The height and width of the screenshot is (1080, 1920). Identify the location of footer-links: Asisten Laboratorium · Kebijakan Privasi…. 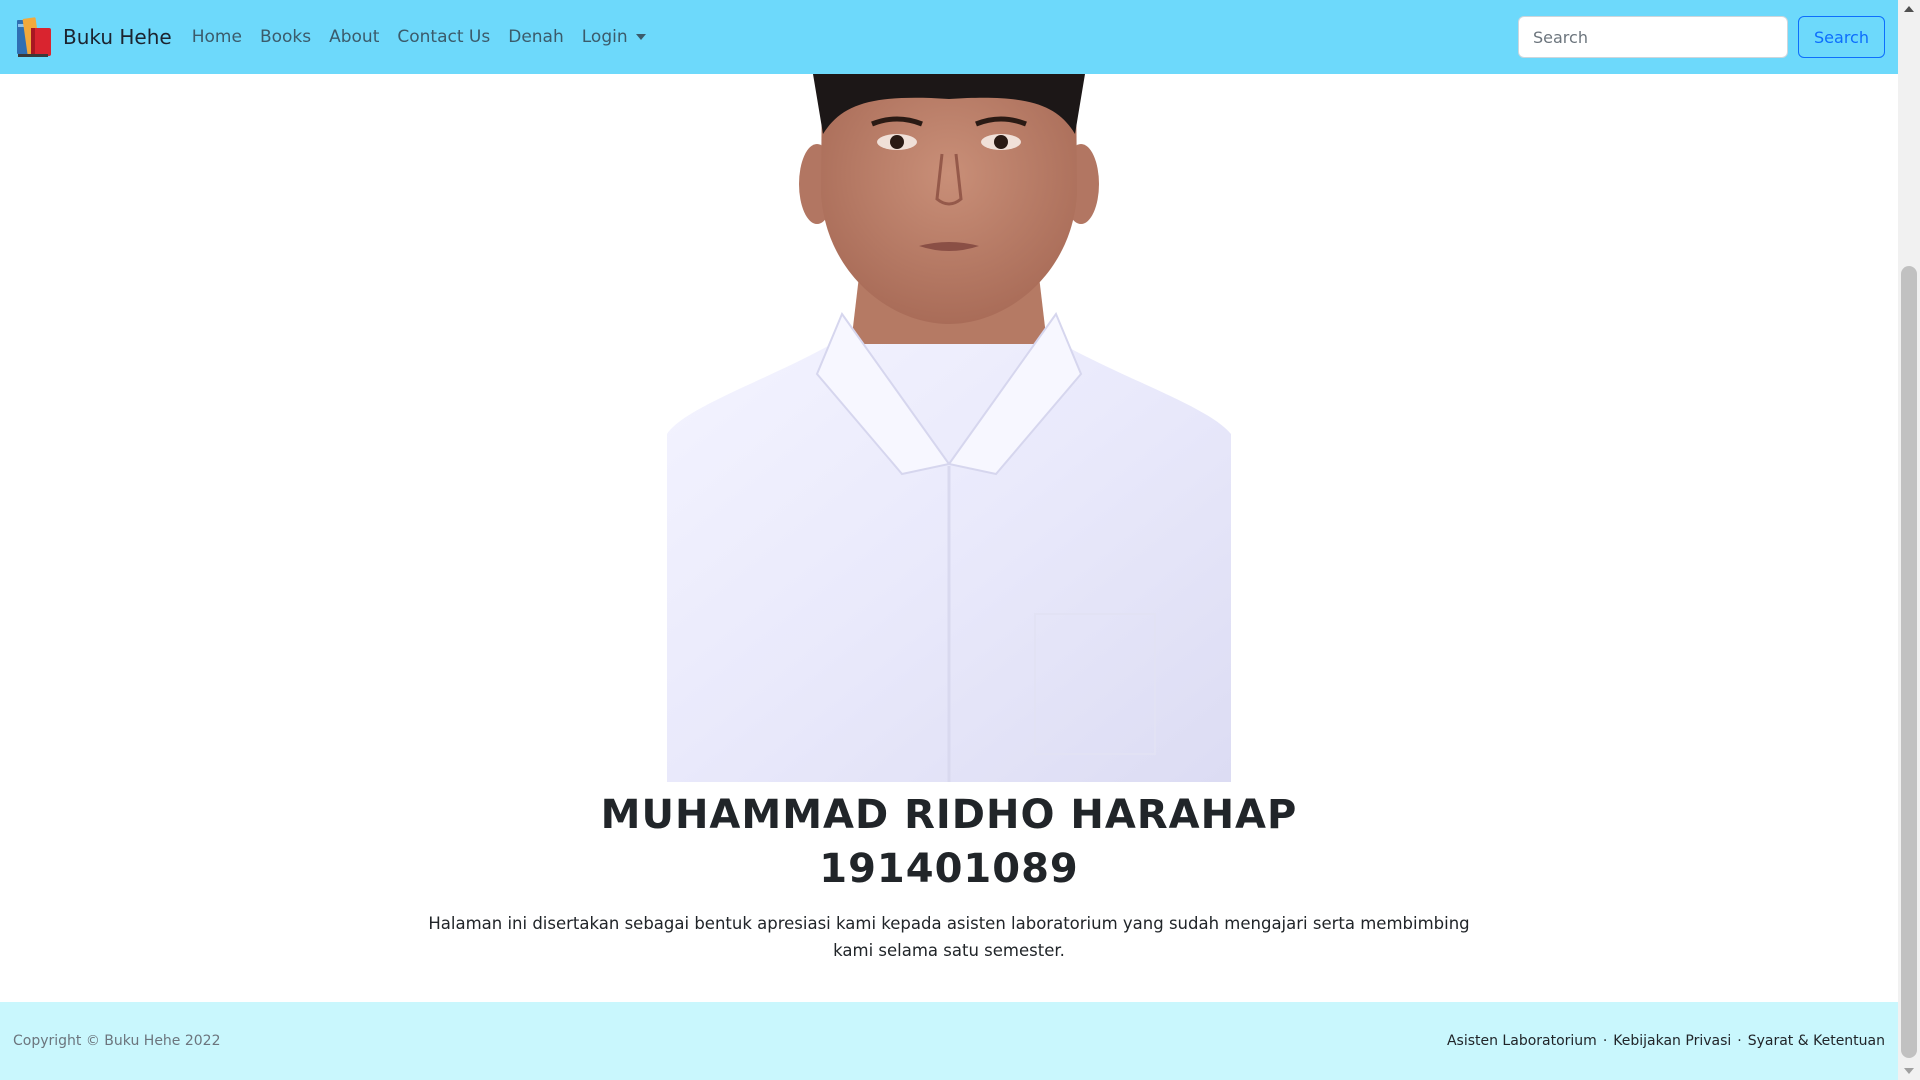
(1666, 1041).